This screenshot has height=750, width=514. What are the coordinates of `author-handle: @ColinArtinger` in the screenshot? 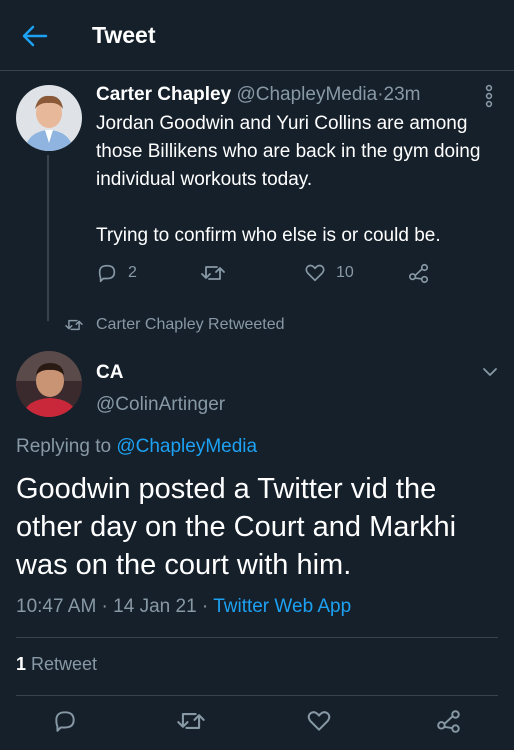 It's located at (160, 405).